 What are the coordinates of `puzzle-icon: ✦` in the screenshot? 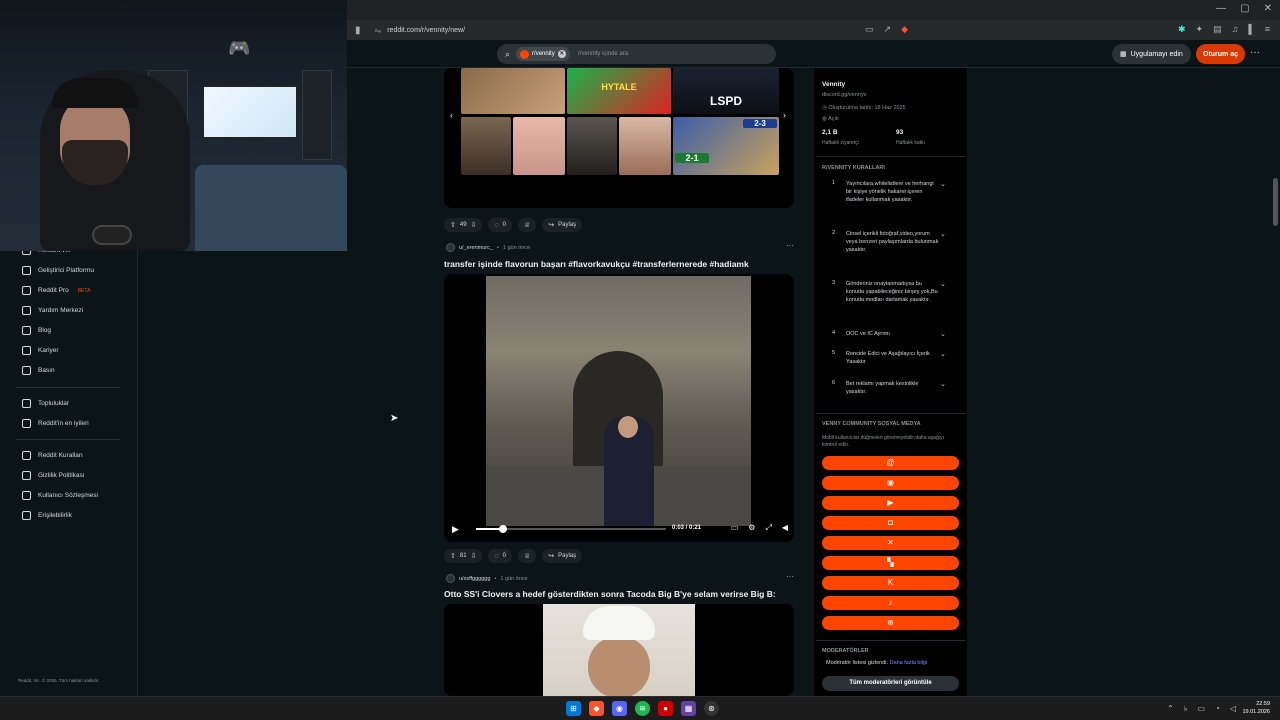 It's located at (1200, 29).